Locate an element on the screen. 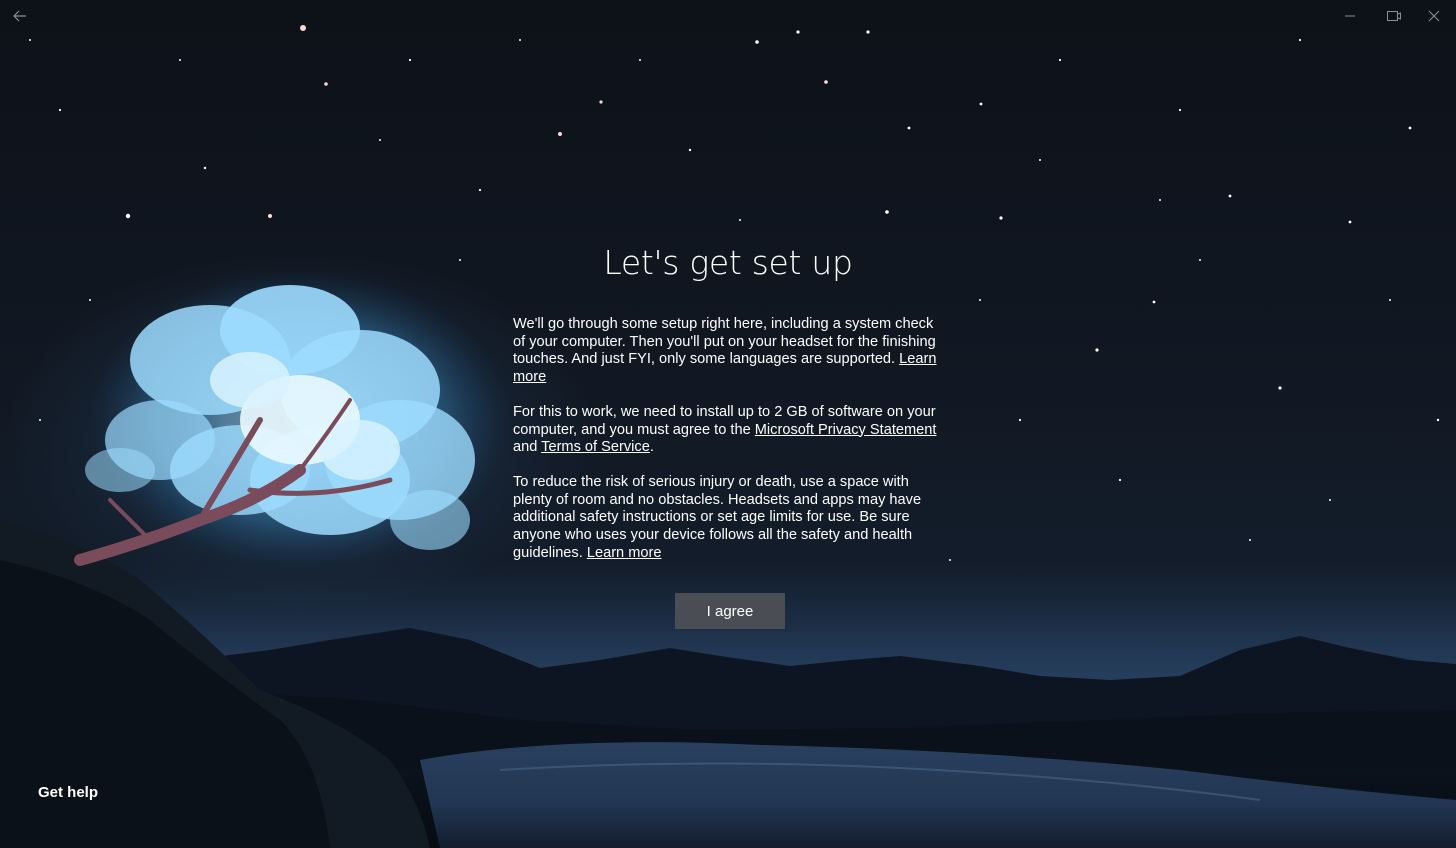 This screenshot has width=1456, height=848. terms-of-service-link: Terms of Service is located at coordinates (595, 447).